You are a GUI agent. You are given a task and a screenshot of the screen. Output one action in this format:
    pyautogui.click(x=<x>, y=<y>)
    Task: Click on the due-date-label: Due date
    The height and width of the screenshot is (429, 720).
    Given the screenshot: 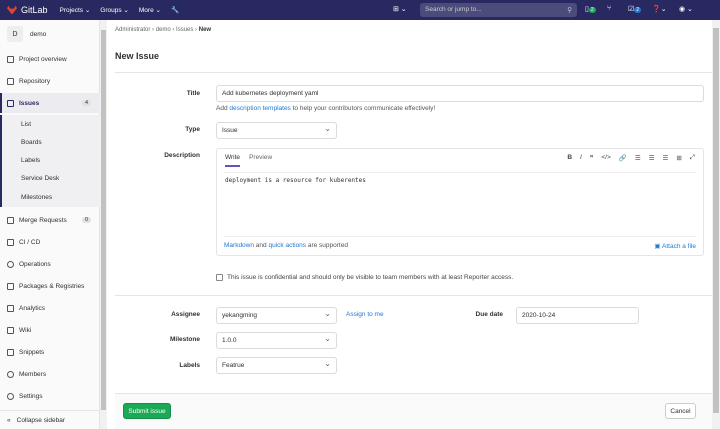 What is the action you would take?
    pyautogui.click(x=489, y=314)
    